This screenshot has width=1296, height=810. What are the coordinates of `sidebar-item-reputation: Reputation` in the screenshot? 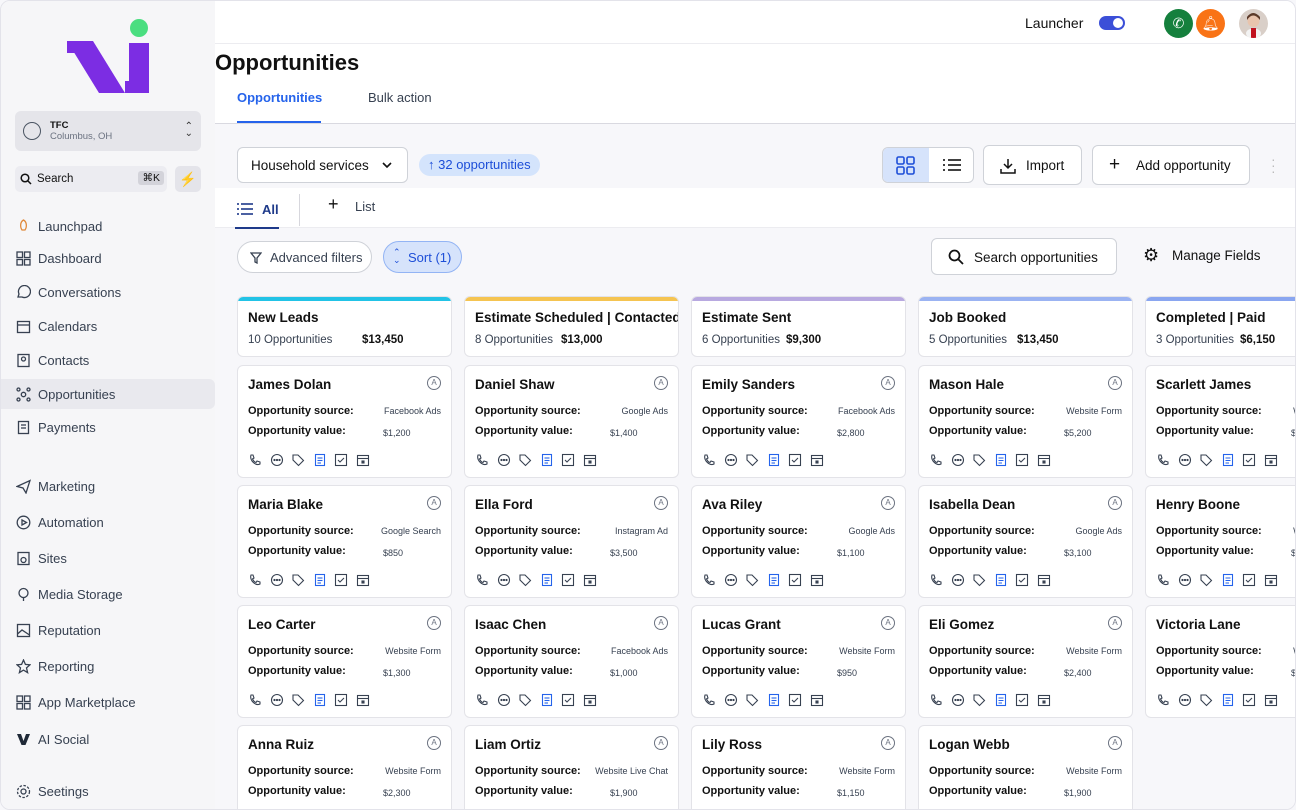 It's located at (108, 630).